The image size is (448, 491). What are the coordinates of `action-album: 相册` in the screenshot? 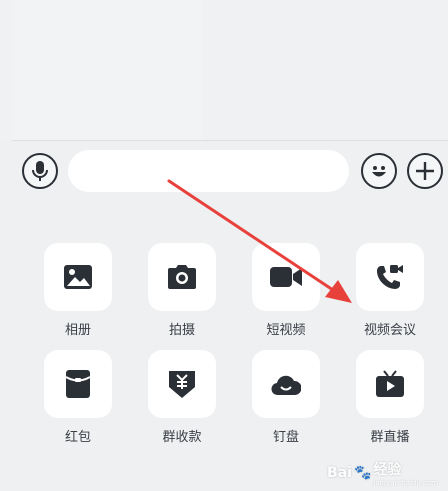 It's located at (78, 290).